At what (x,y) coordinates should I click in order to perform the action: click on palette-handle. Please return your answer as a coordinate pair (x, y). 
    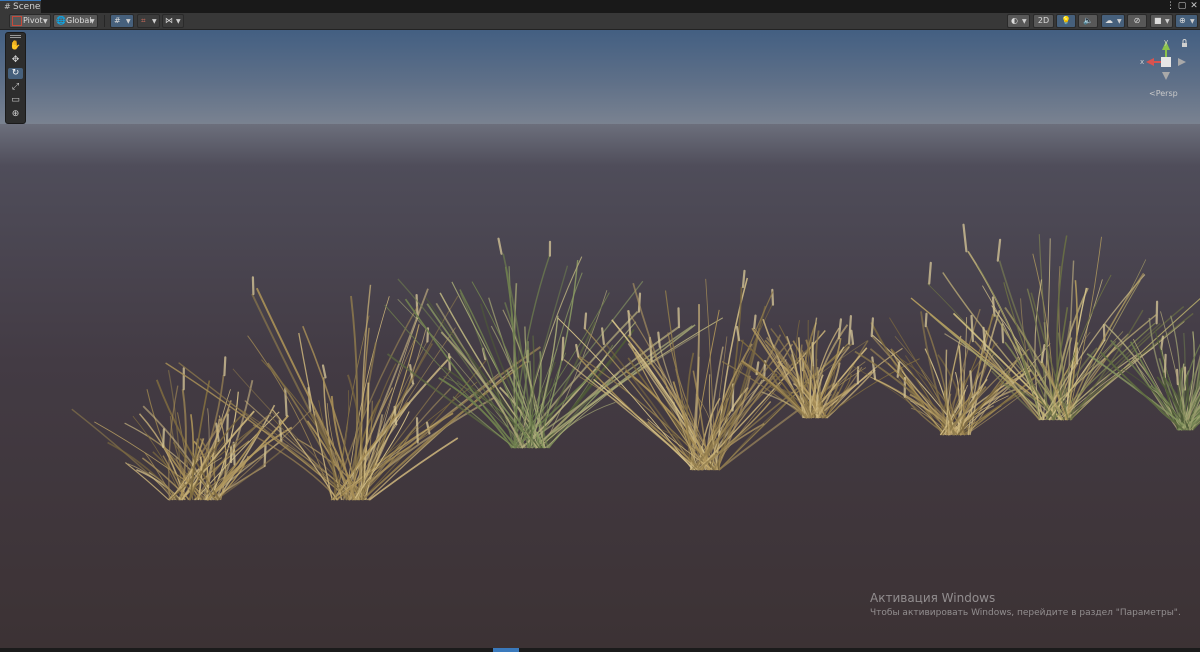
    Looking at the image, I should click on (15, 35).